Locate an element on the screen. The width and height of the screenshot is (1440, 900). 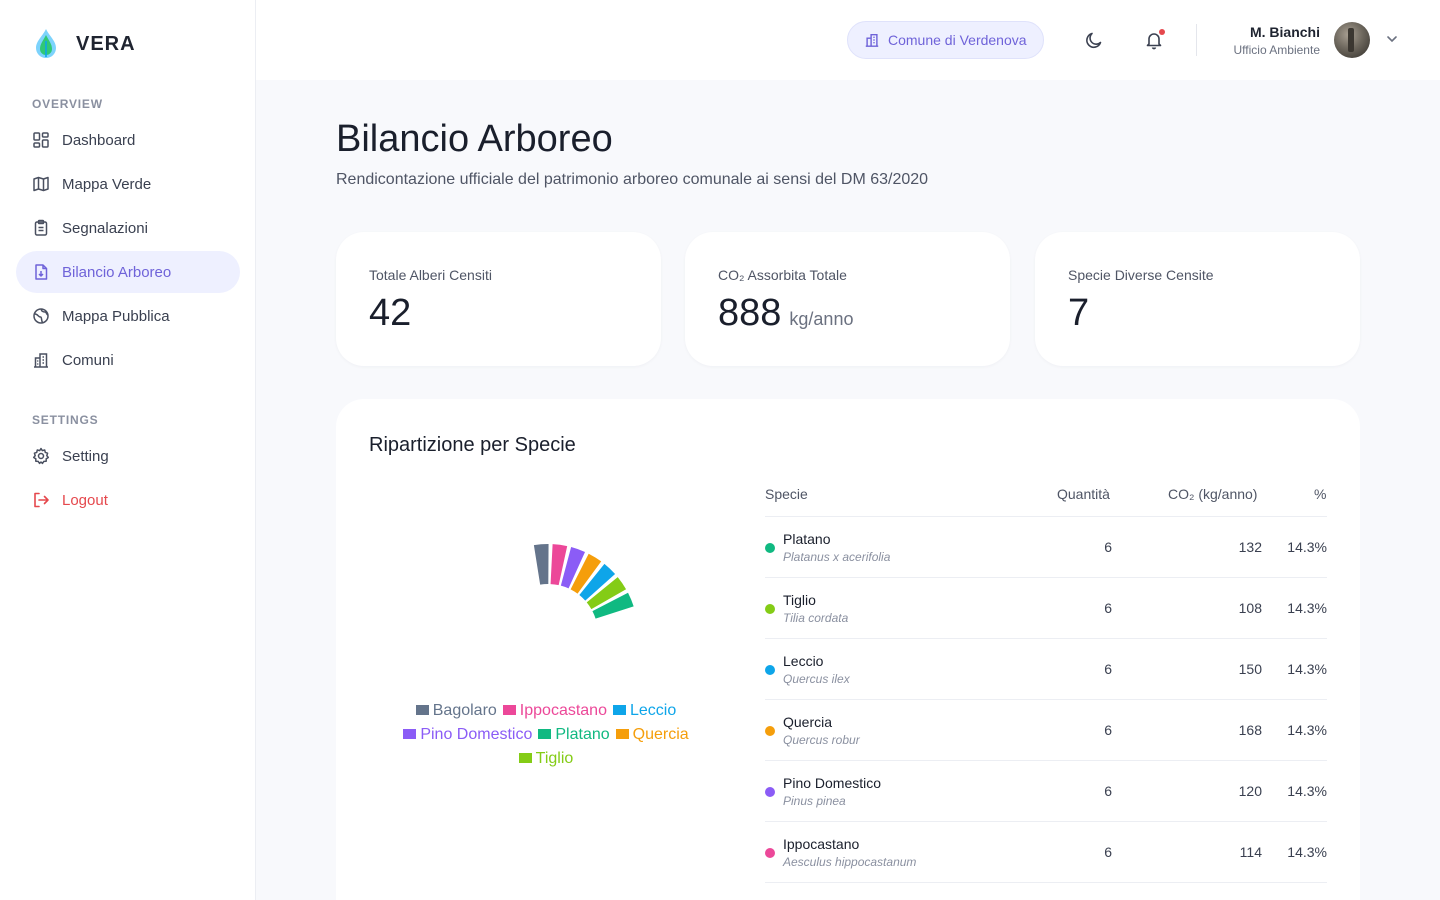
legend-item: Pino Domestico is located at coordinates (467, 735).